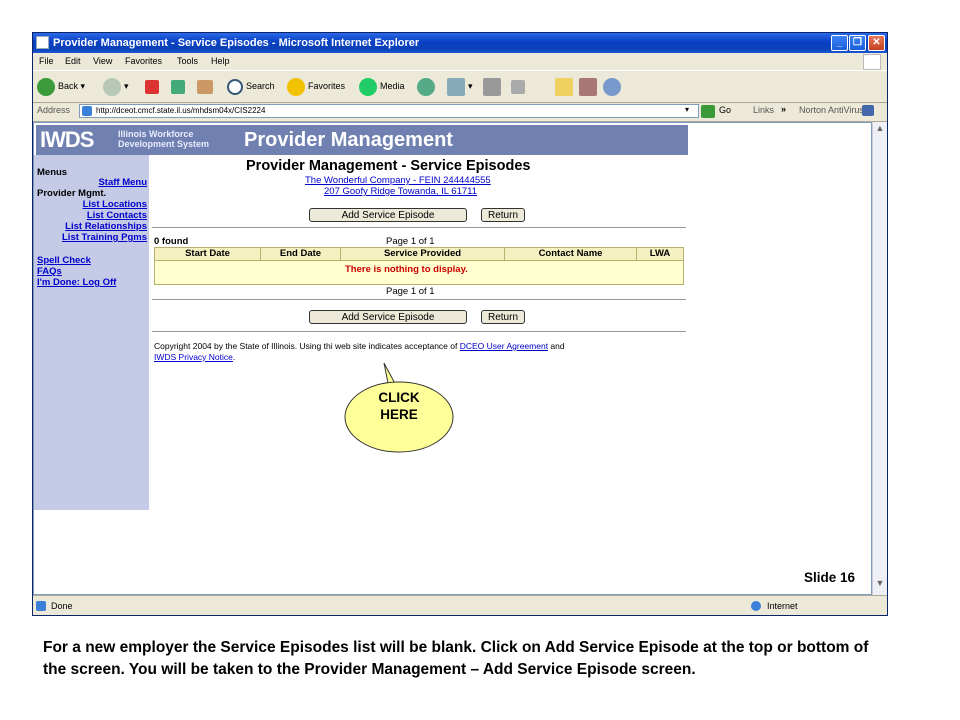 This screenshot has width=960, height=720. Describe the element at coordinates (187, 61) in the screenshot. I see `menu-tools: Tools` at that location.